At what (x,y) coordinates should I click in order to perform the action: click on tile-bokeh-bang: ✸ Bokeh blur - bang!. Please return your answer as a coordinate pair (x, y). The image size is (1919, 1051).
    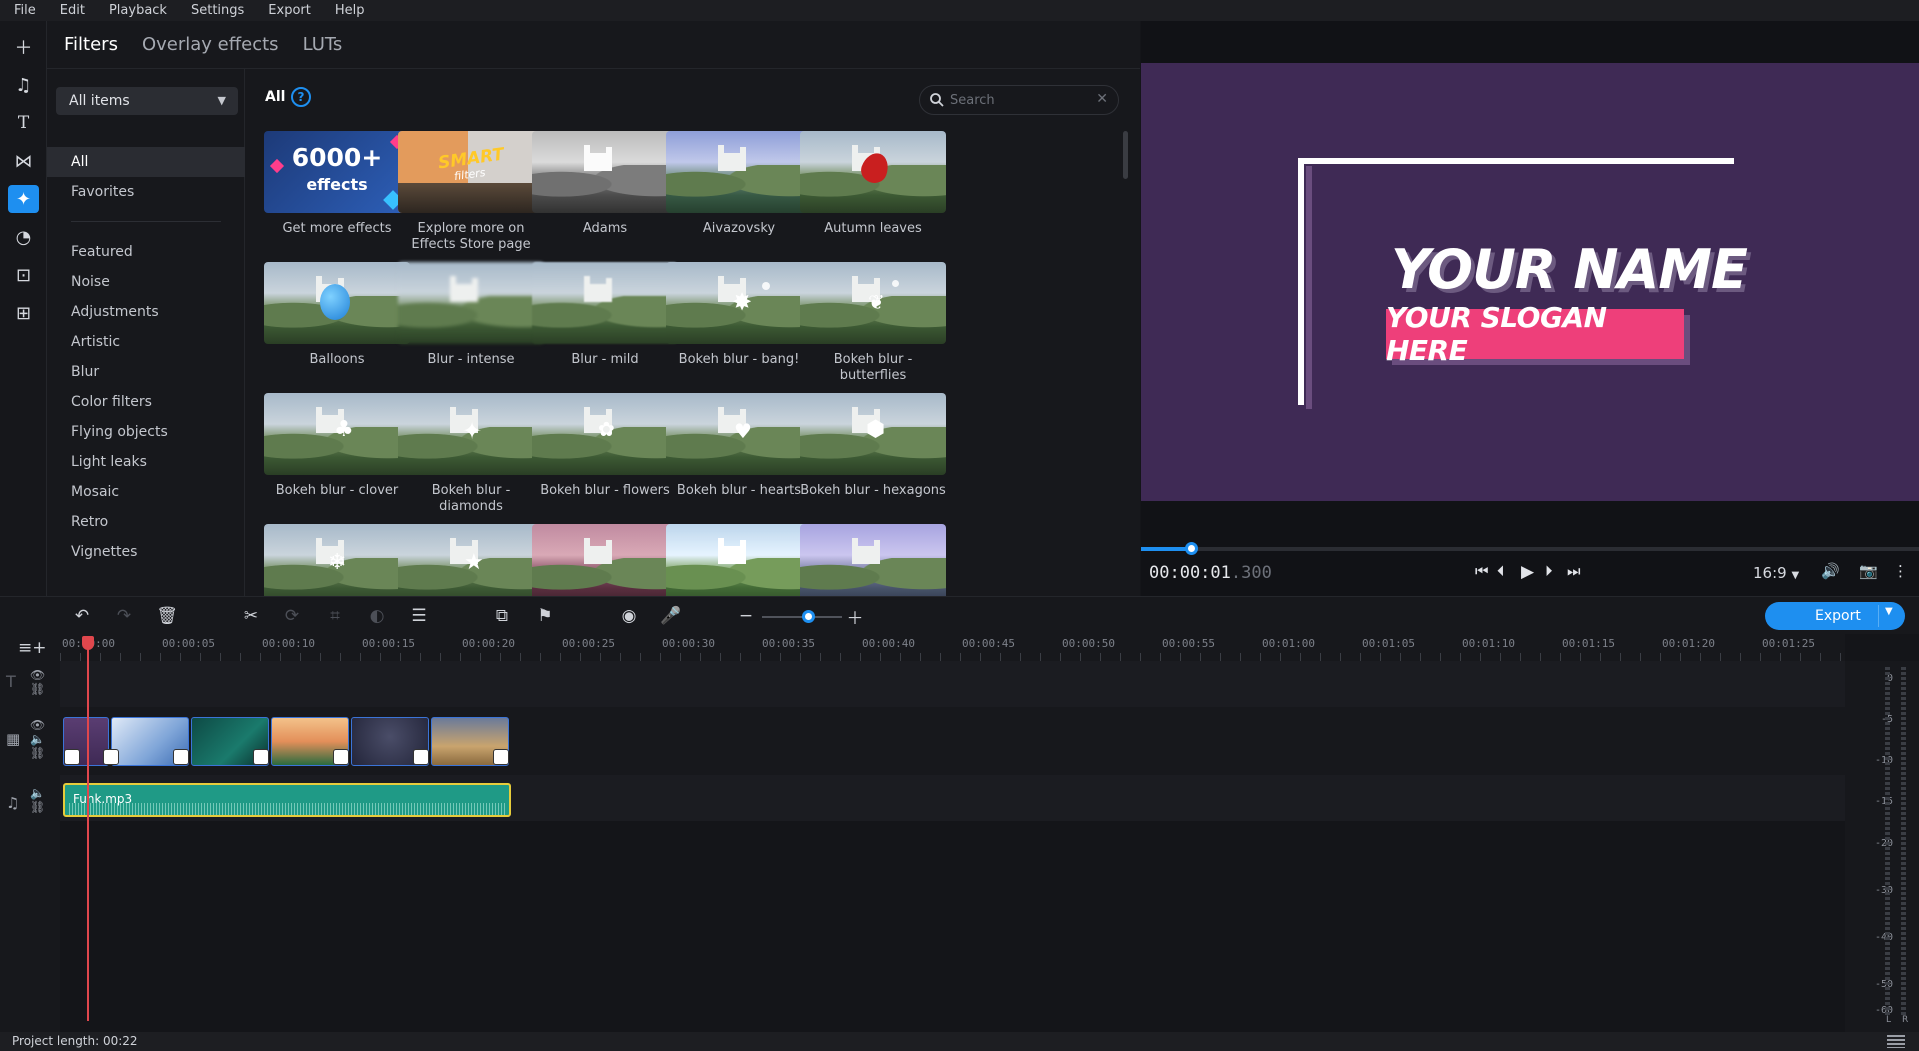
    Looking at the image, I should click on (739, 315).